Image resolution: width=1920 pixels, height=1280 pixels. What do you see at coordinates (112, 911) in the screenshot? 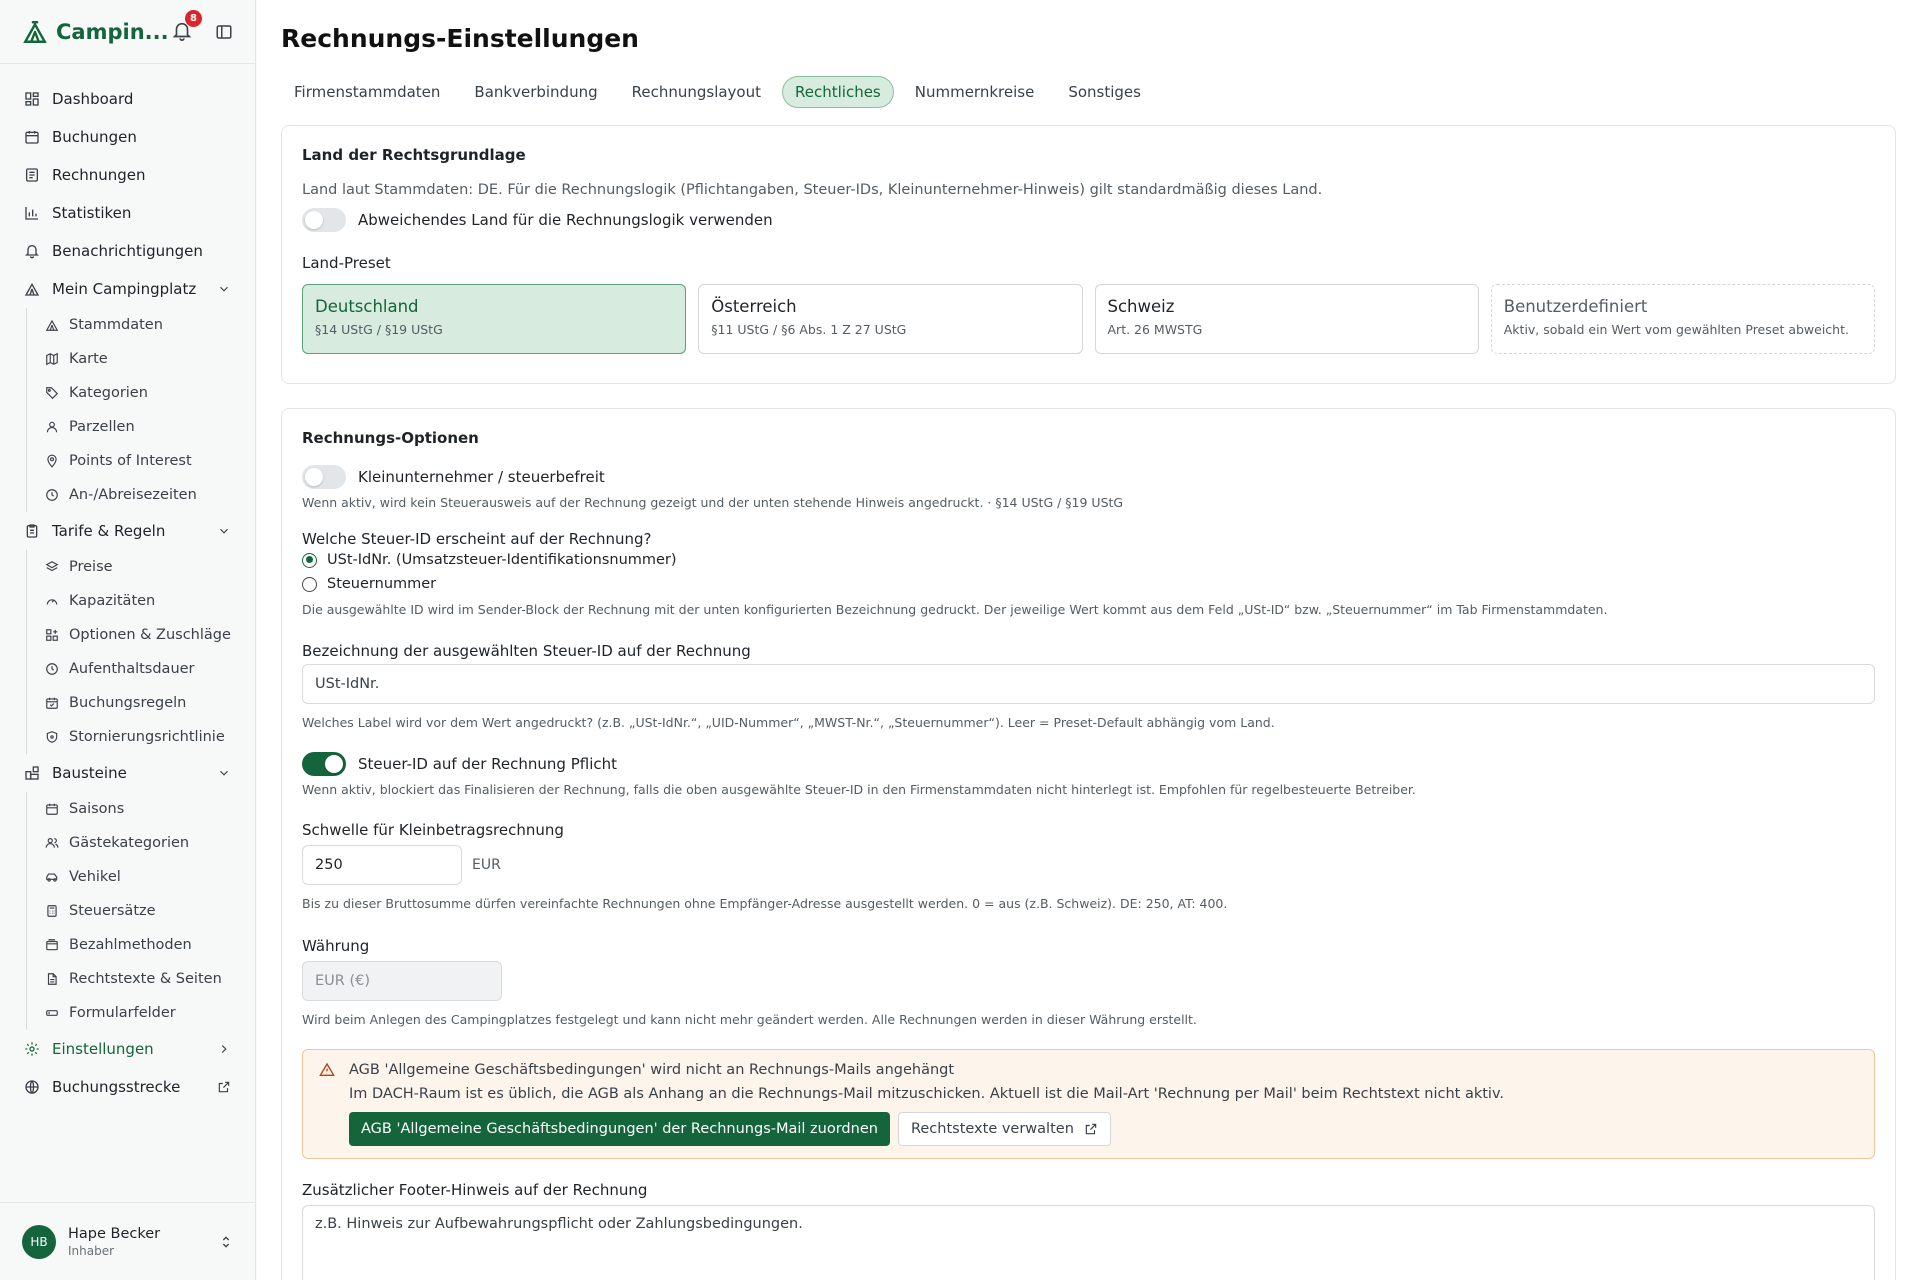
I see `sidebar-item-label: Steuersätze` at bounding box center [112, 911].